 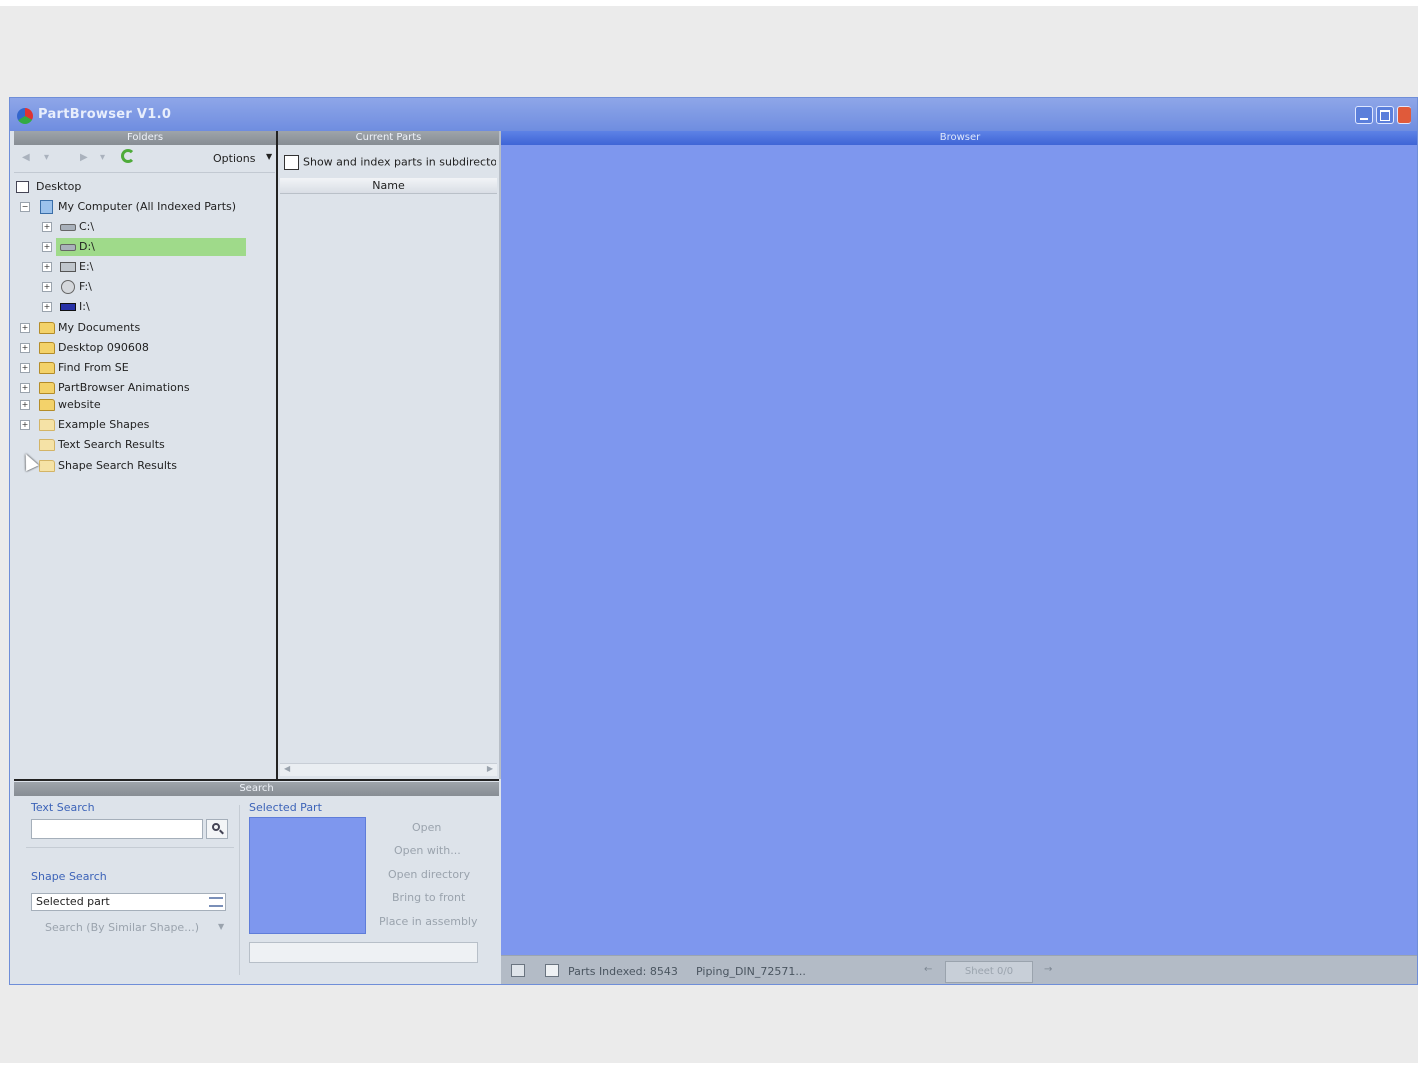 What do you see at coordinates (518, 970) in the screenshot?
I see `grid-view-icon` at bounding box center [518, 970].